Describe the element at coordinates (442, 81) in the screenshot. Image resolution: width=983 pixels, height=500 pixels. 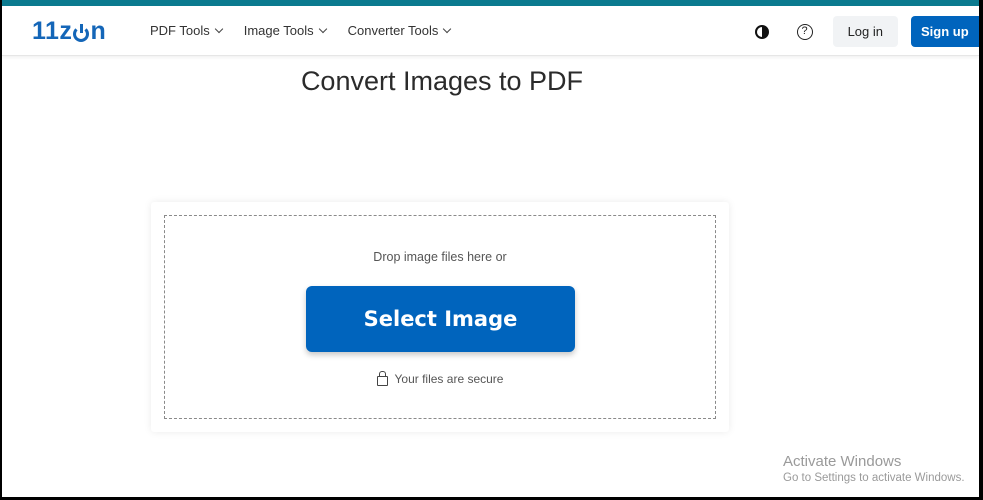
I see `page-title: Convert Images to PDF` at that location.